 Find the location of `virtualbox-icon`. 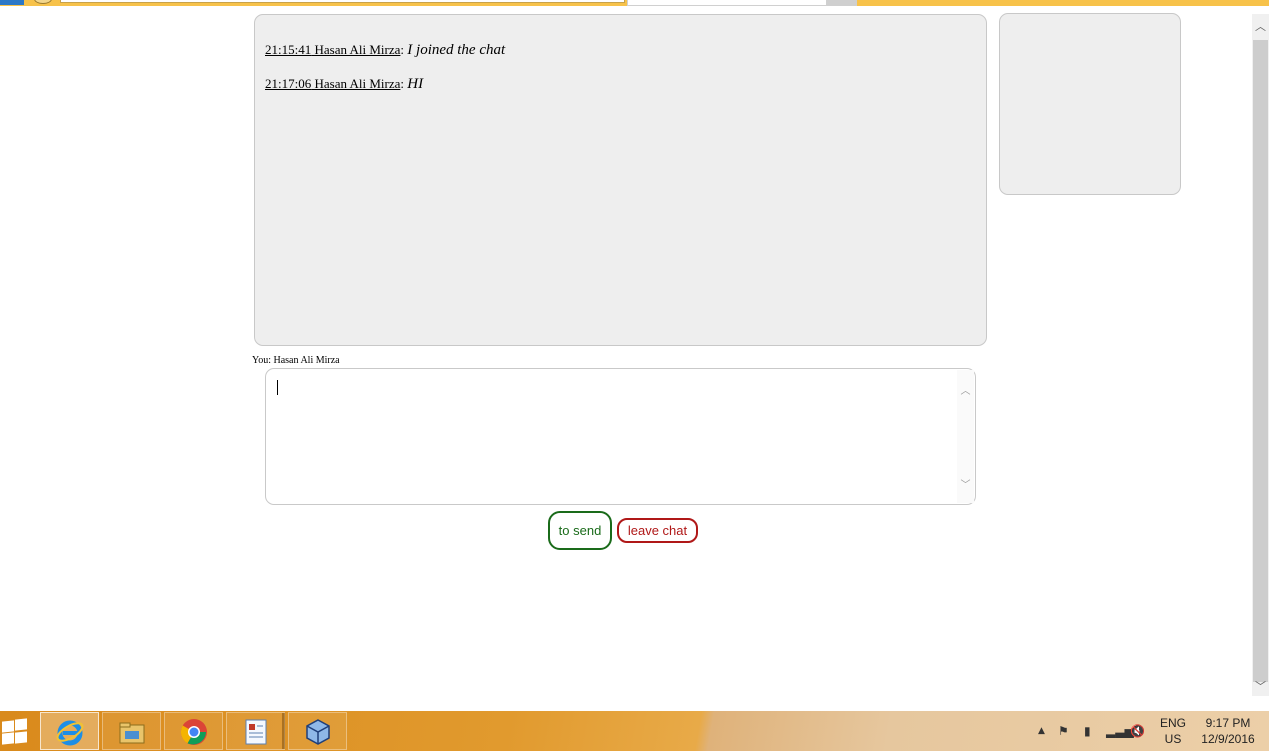

virtualbox-icon is located at coordinates (317, 731).